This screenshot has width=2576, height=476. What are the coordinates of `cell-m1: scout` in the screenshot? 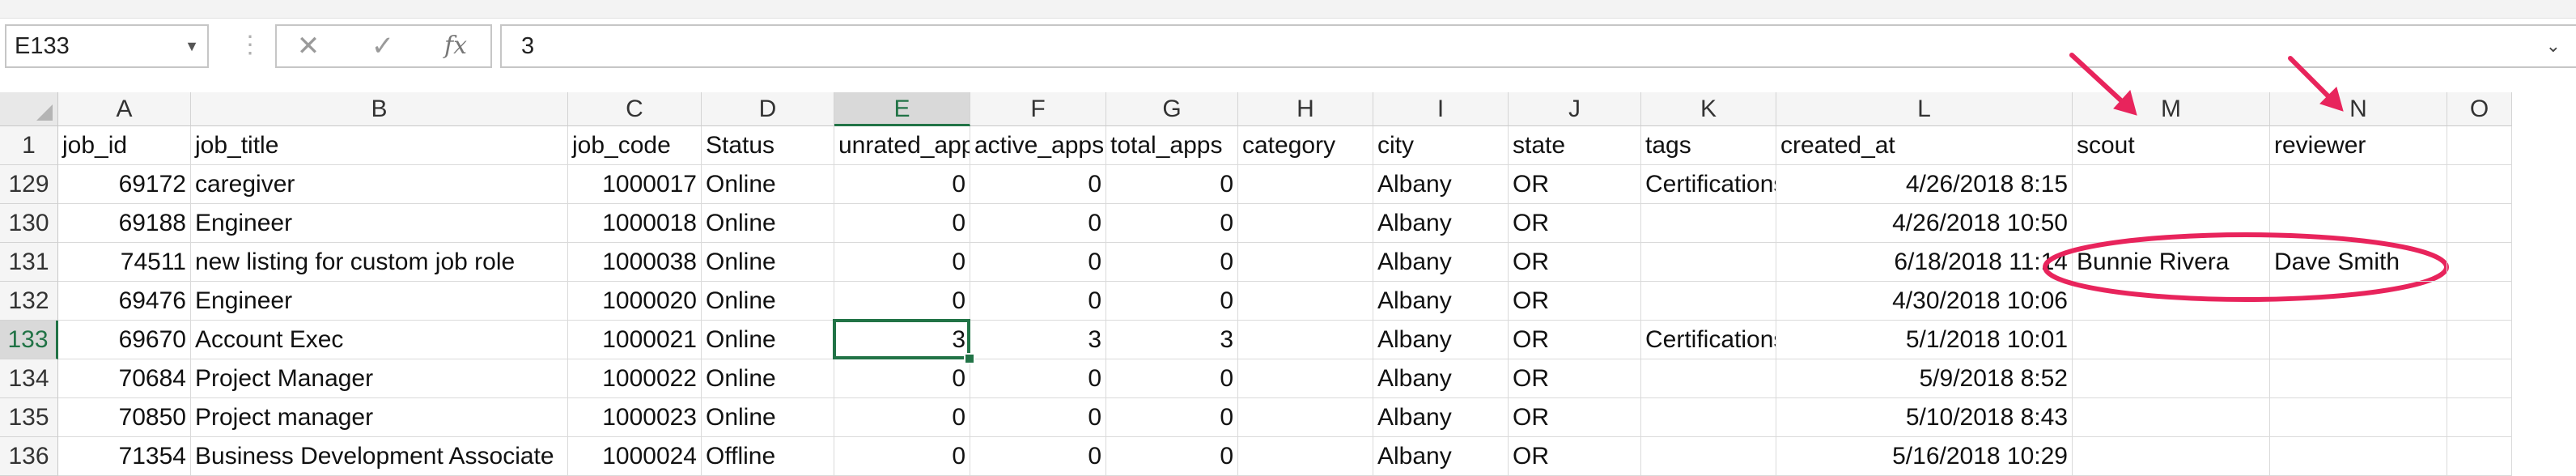 It's located at (2171, 145).